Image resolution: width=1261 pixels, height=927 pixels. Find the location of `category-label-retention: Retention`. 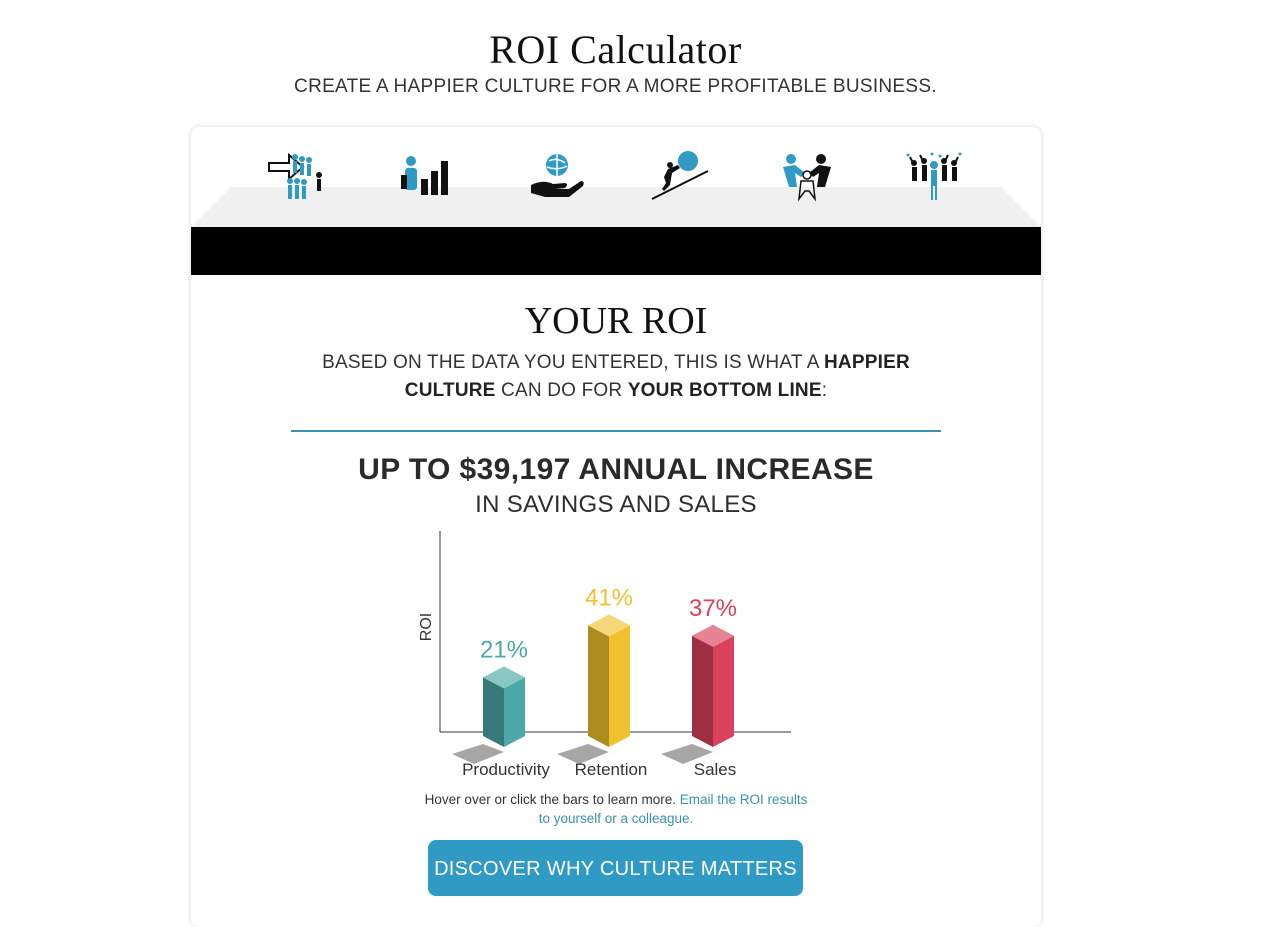

category-label-retention: Retention is located at coordinates (611, 769).